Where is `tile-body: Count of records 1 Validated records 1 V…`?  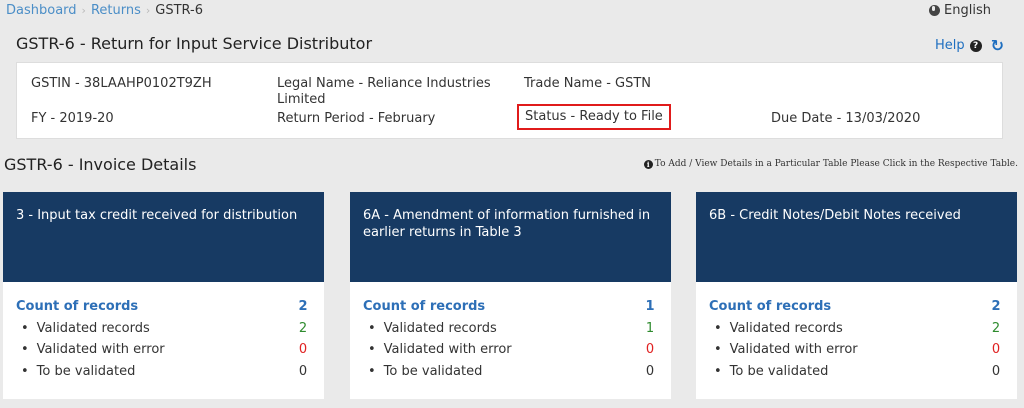
tile-body: Count of records 1 Validated records 1 V… is located at coordinates (510, 332).